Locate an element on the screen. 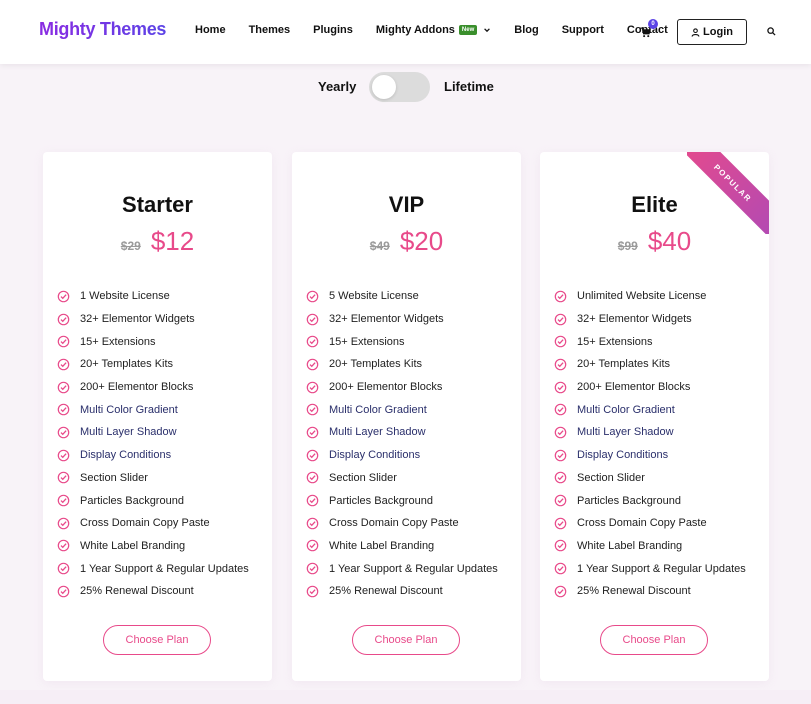  price-row: $99 $40 is located at coordinates (654, 241).